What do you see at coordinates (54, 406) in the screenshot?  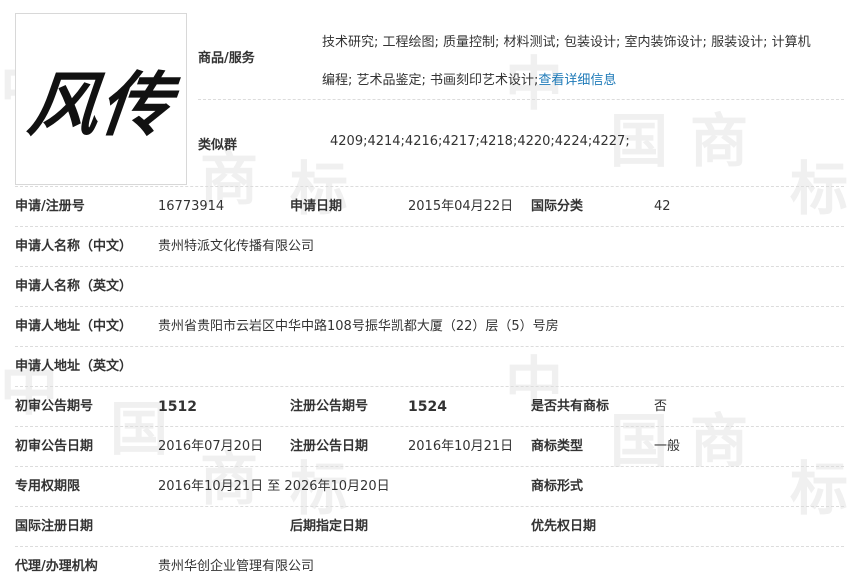 I see `prelim-pub-no-label: 初审公告期号` at bounding box center [54, 406].